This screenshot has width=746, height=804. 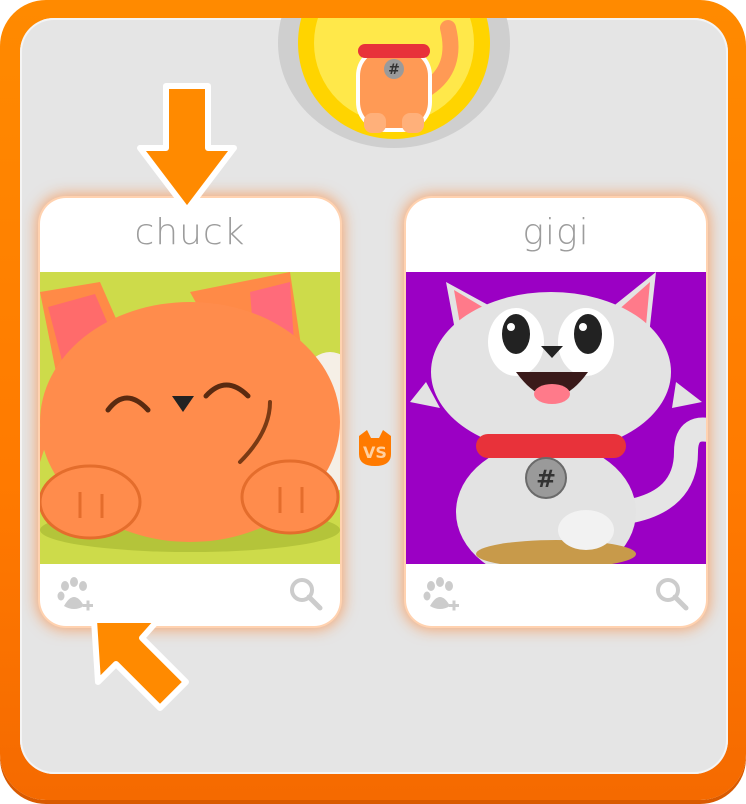 I want to click on orange-cat-illustration, so click(x=190, y=418).